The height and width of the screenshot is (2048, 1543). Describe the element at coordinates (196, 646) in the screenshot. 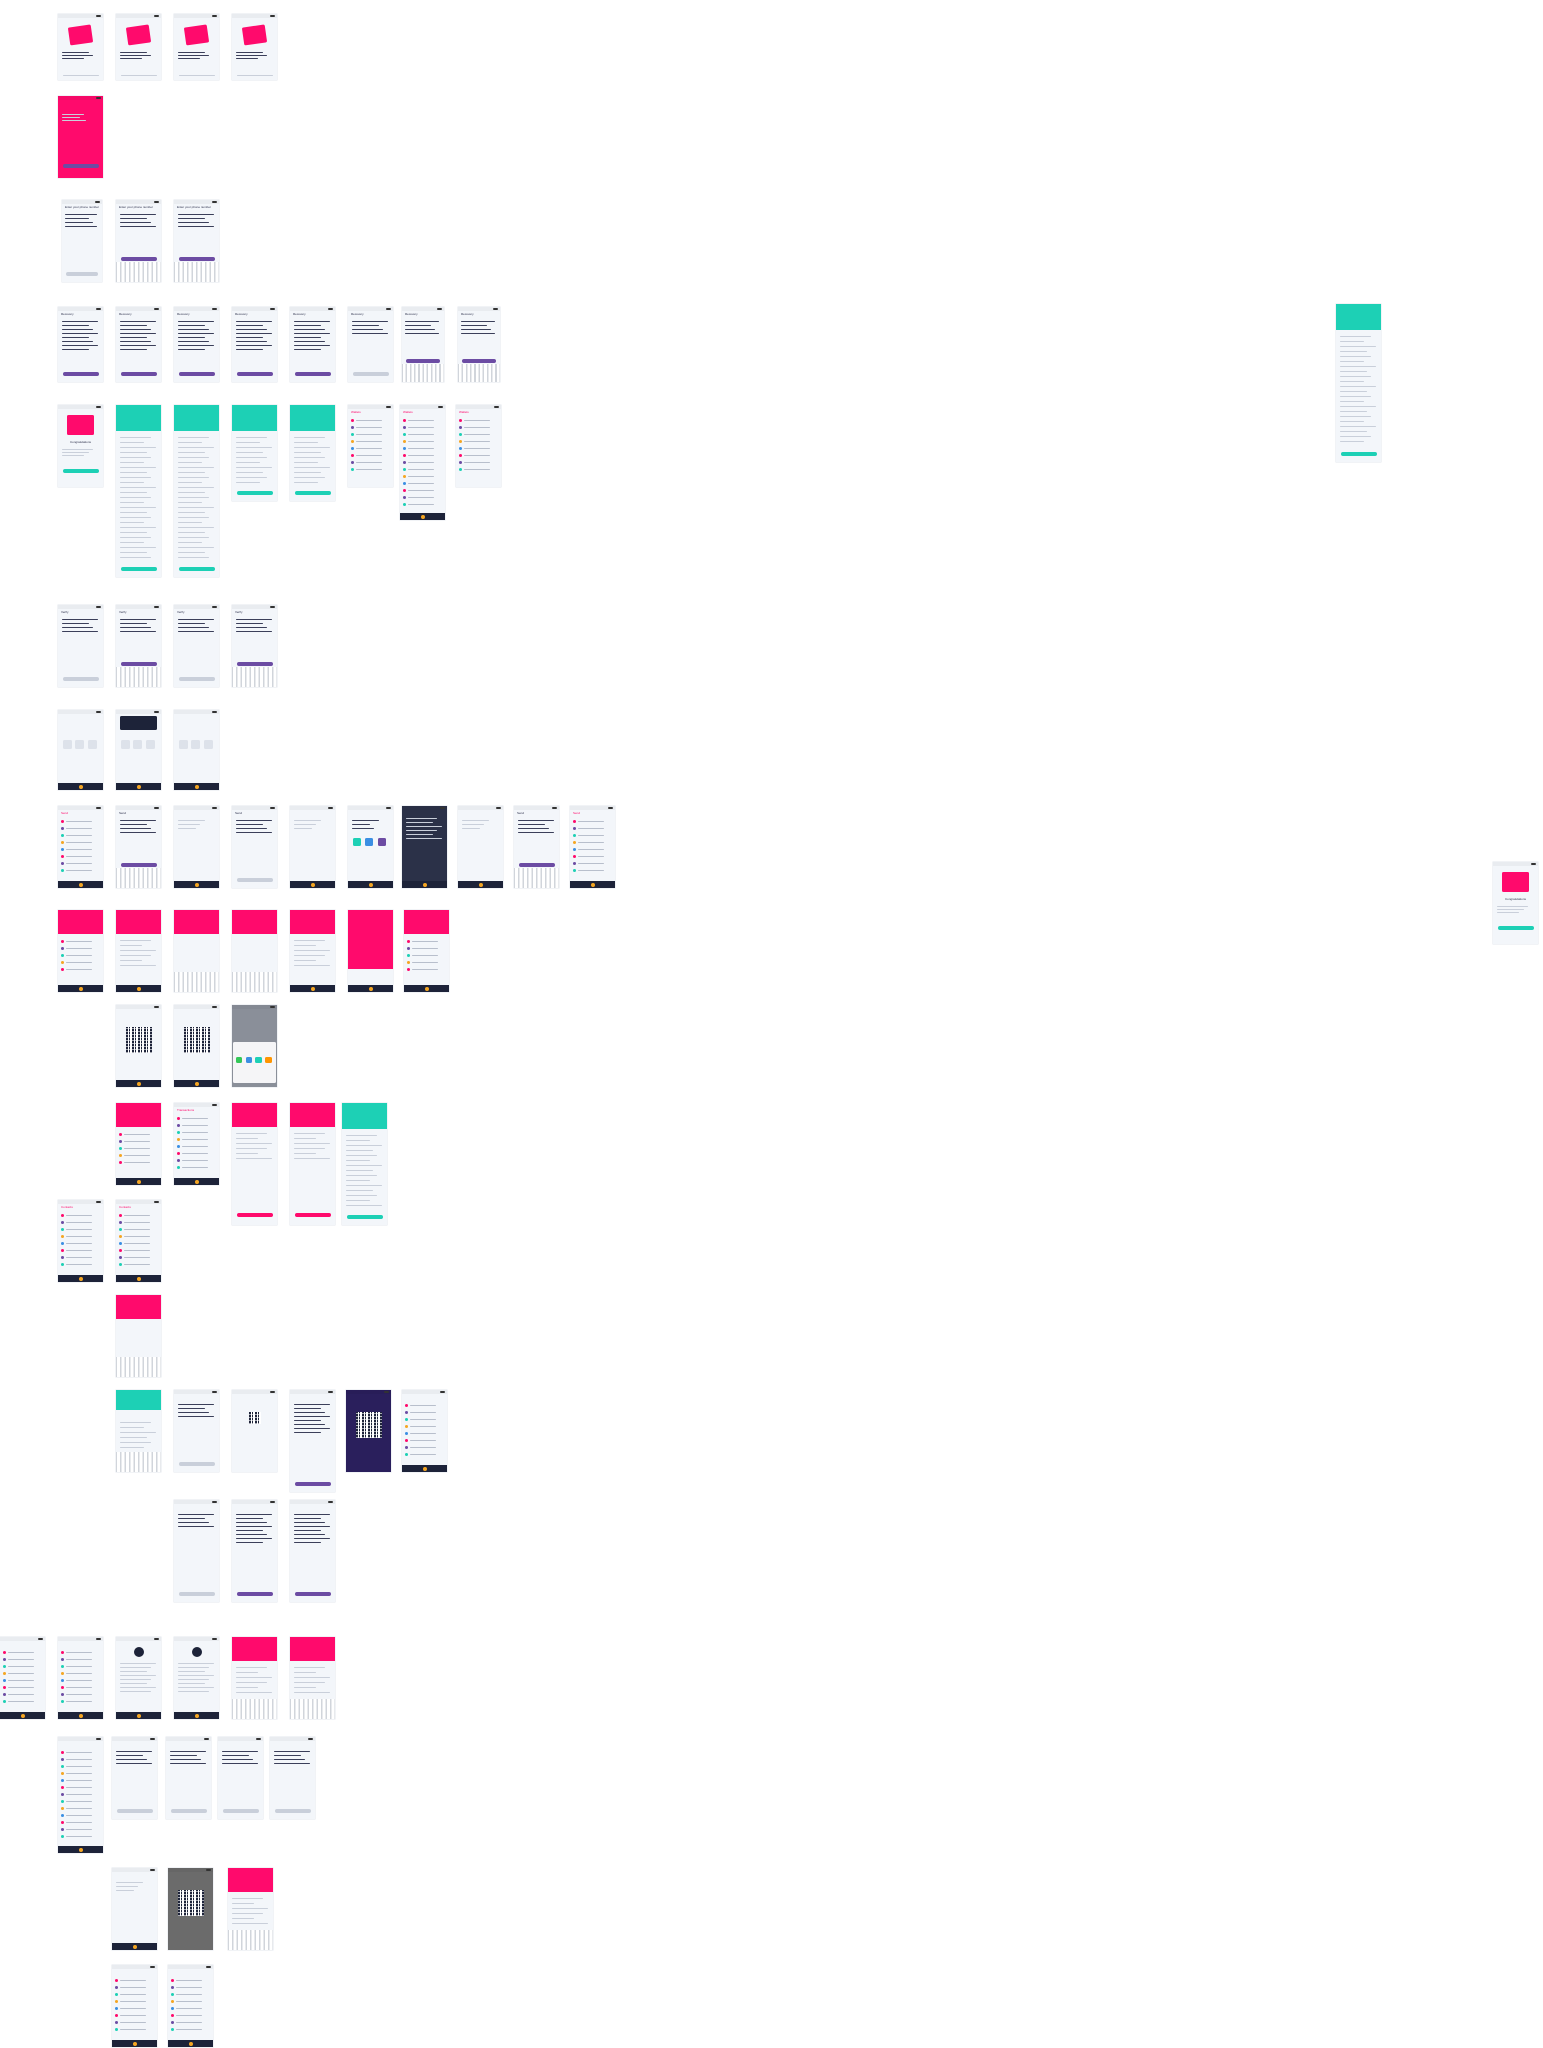

I see `screen-verify-3: Verify` at that location.